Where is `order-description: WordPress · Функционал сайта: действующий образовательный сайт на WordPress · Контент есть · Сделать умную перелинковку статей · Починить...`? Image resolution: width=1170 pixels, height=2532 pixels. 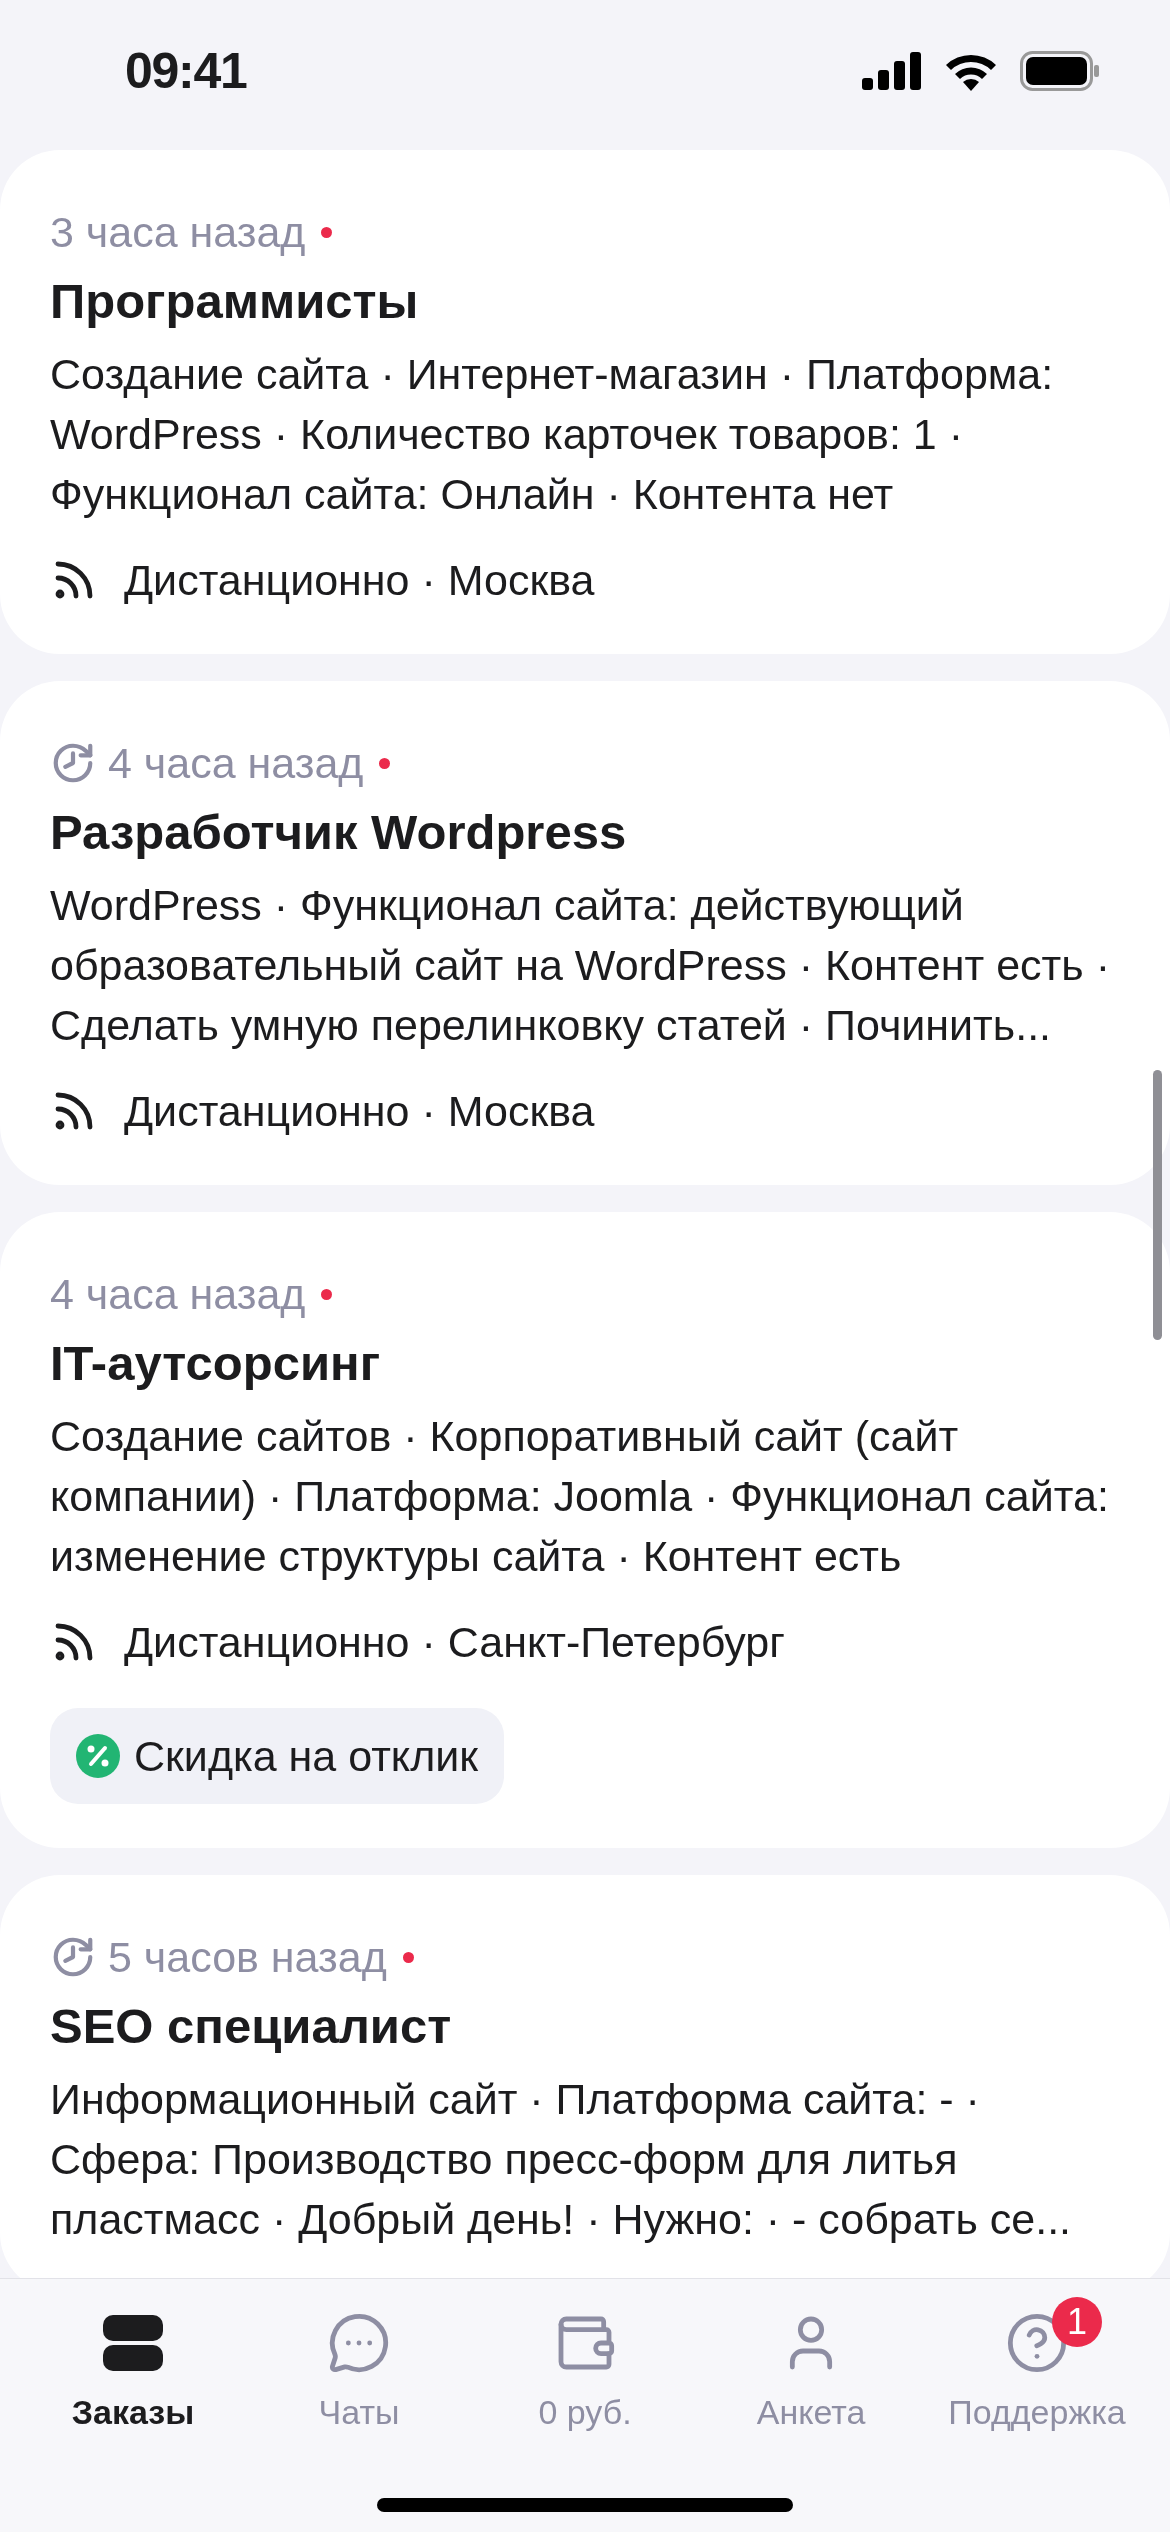 order-description: WordPress · Функционал сайта: действующий образовательный сайт на WordPress · Контент есть · Сделать умную перелинковку статей · Починить... is located at coordinates (580, 965).